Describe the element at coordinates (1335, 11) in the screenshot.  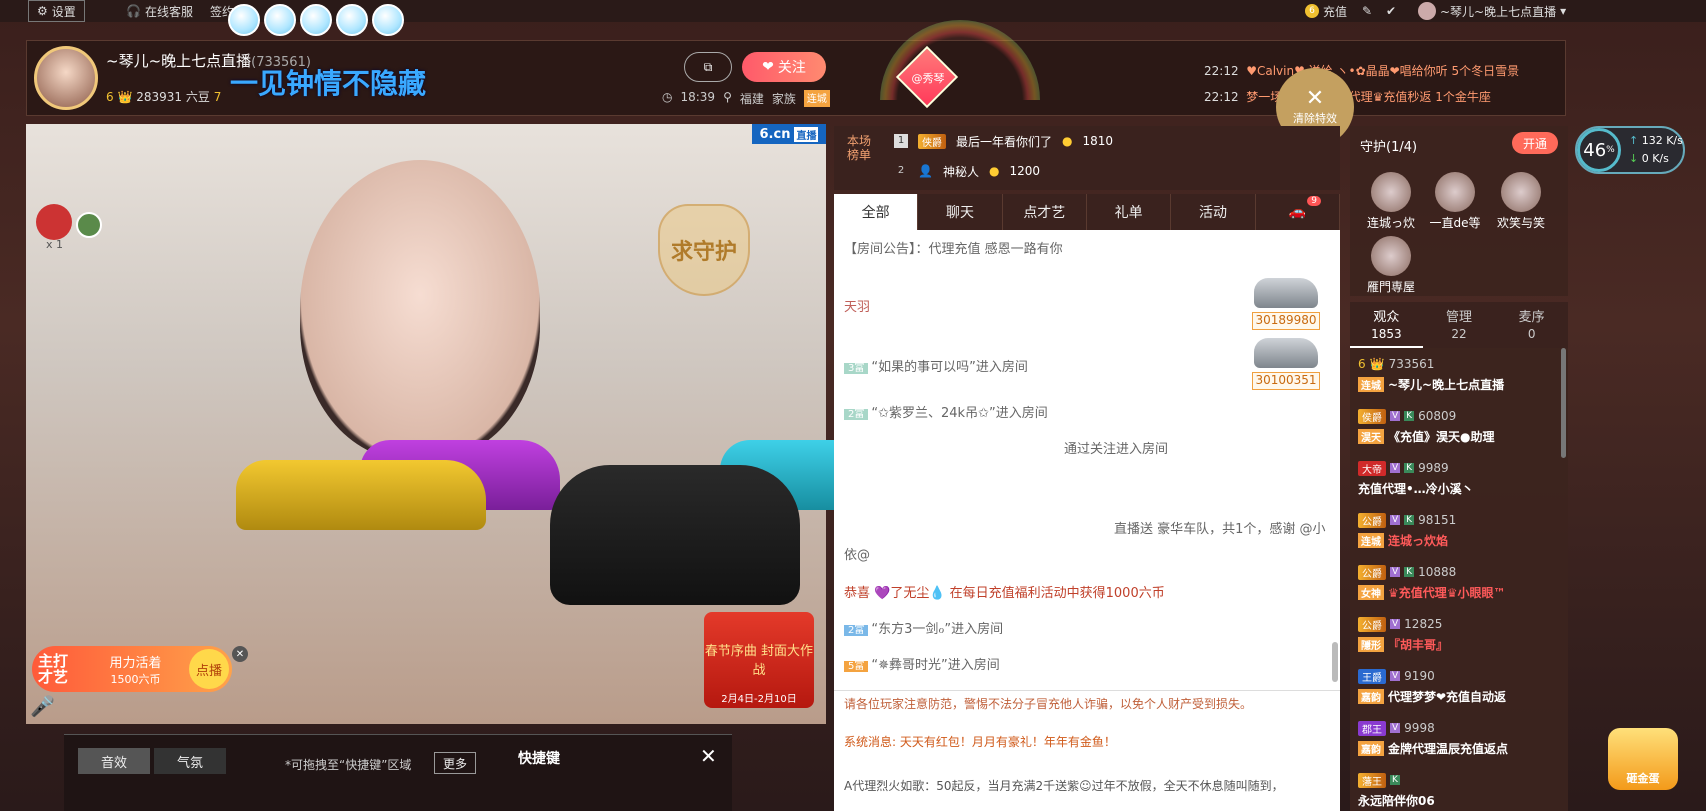
I see `recharge-label: 充值` at that location.